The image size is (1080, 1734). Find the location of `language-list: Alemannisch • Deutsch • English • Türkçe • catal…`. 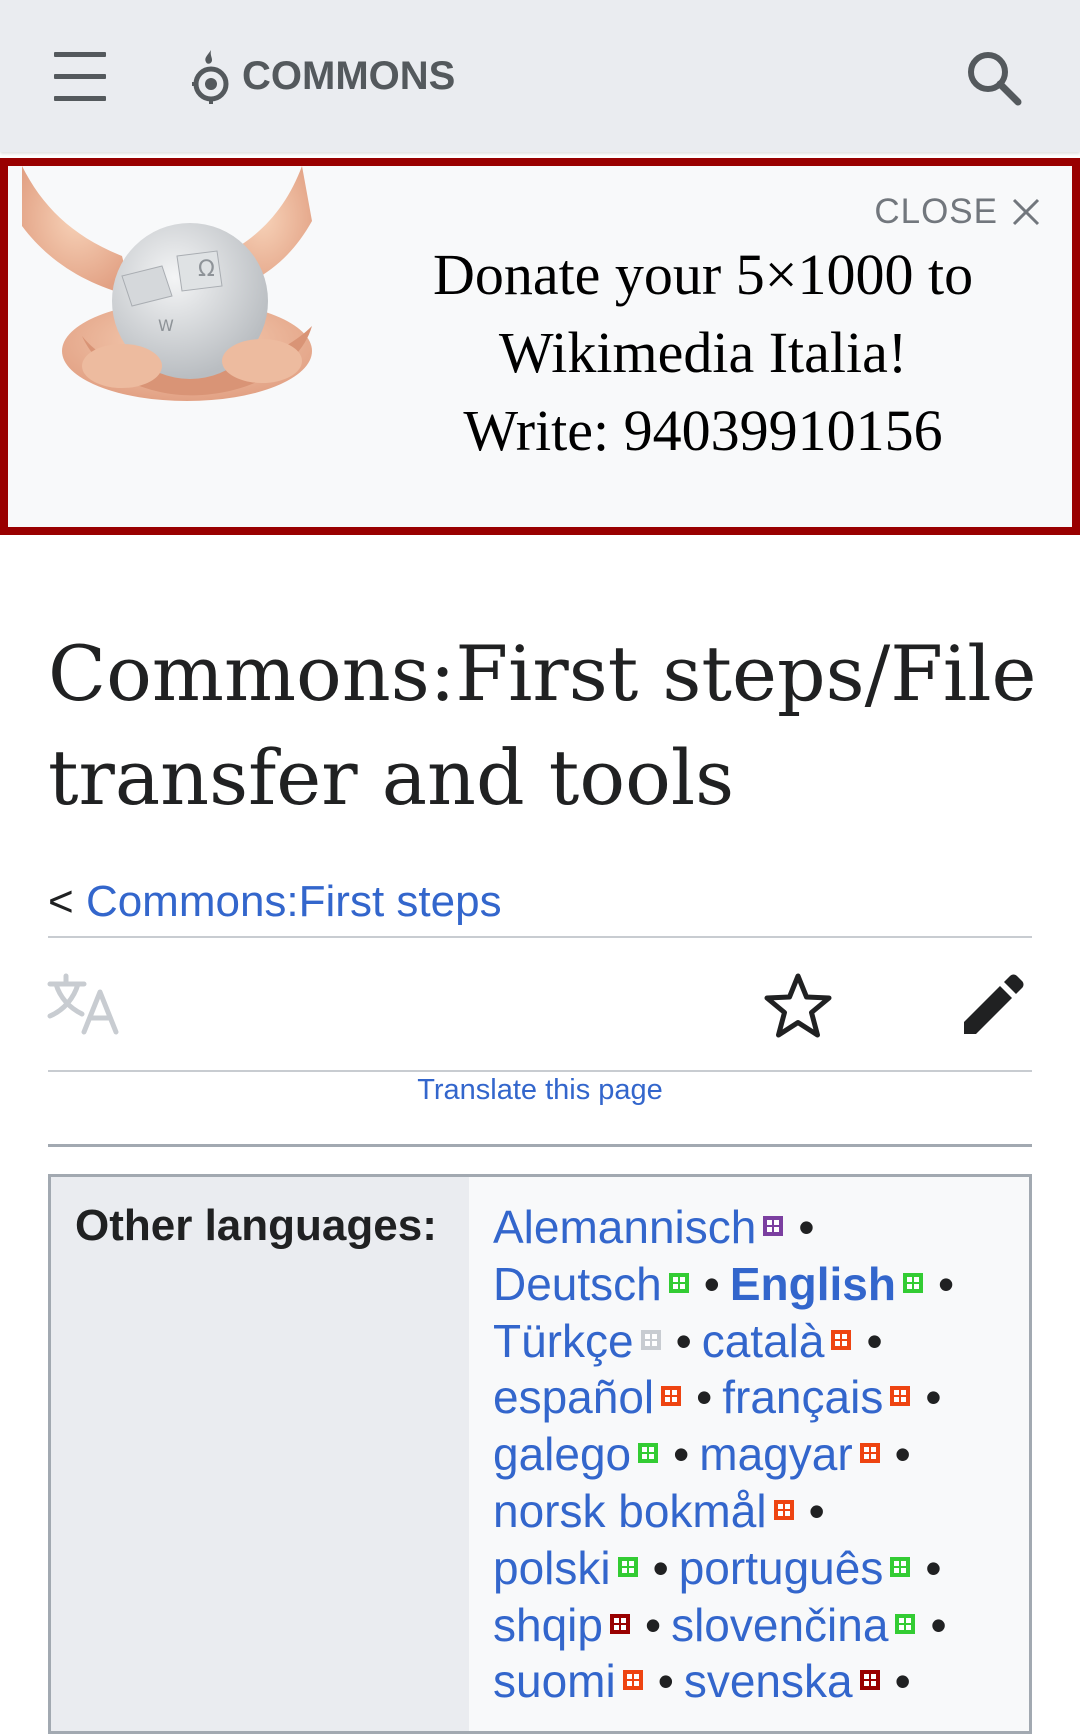

language-list: Alemannisch • Deutsch • English • Türkçe • catal… is located at coordinates (721, 1454).